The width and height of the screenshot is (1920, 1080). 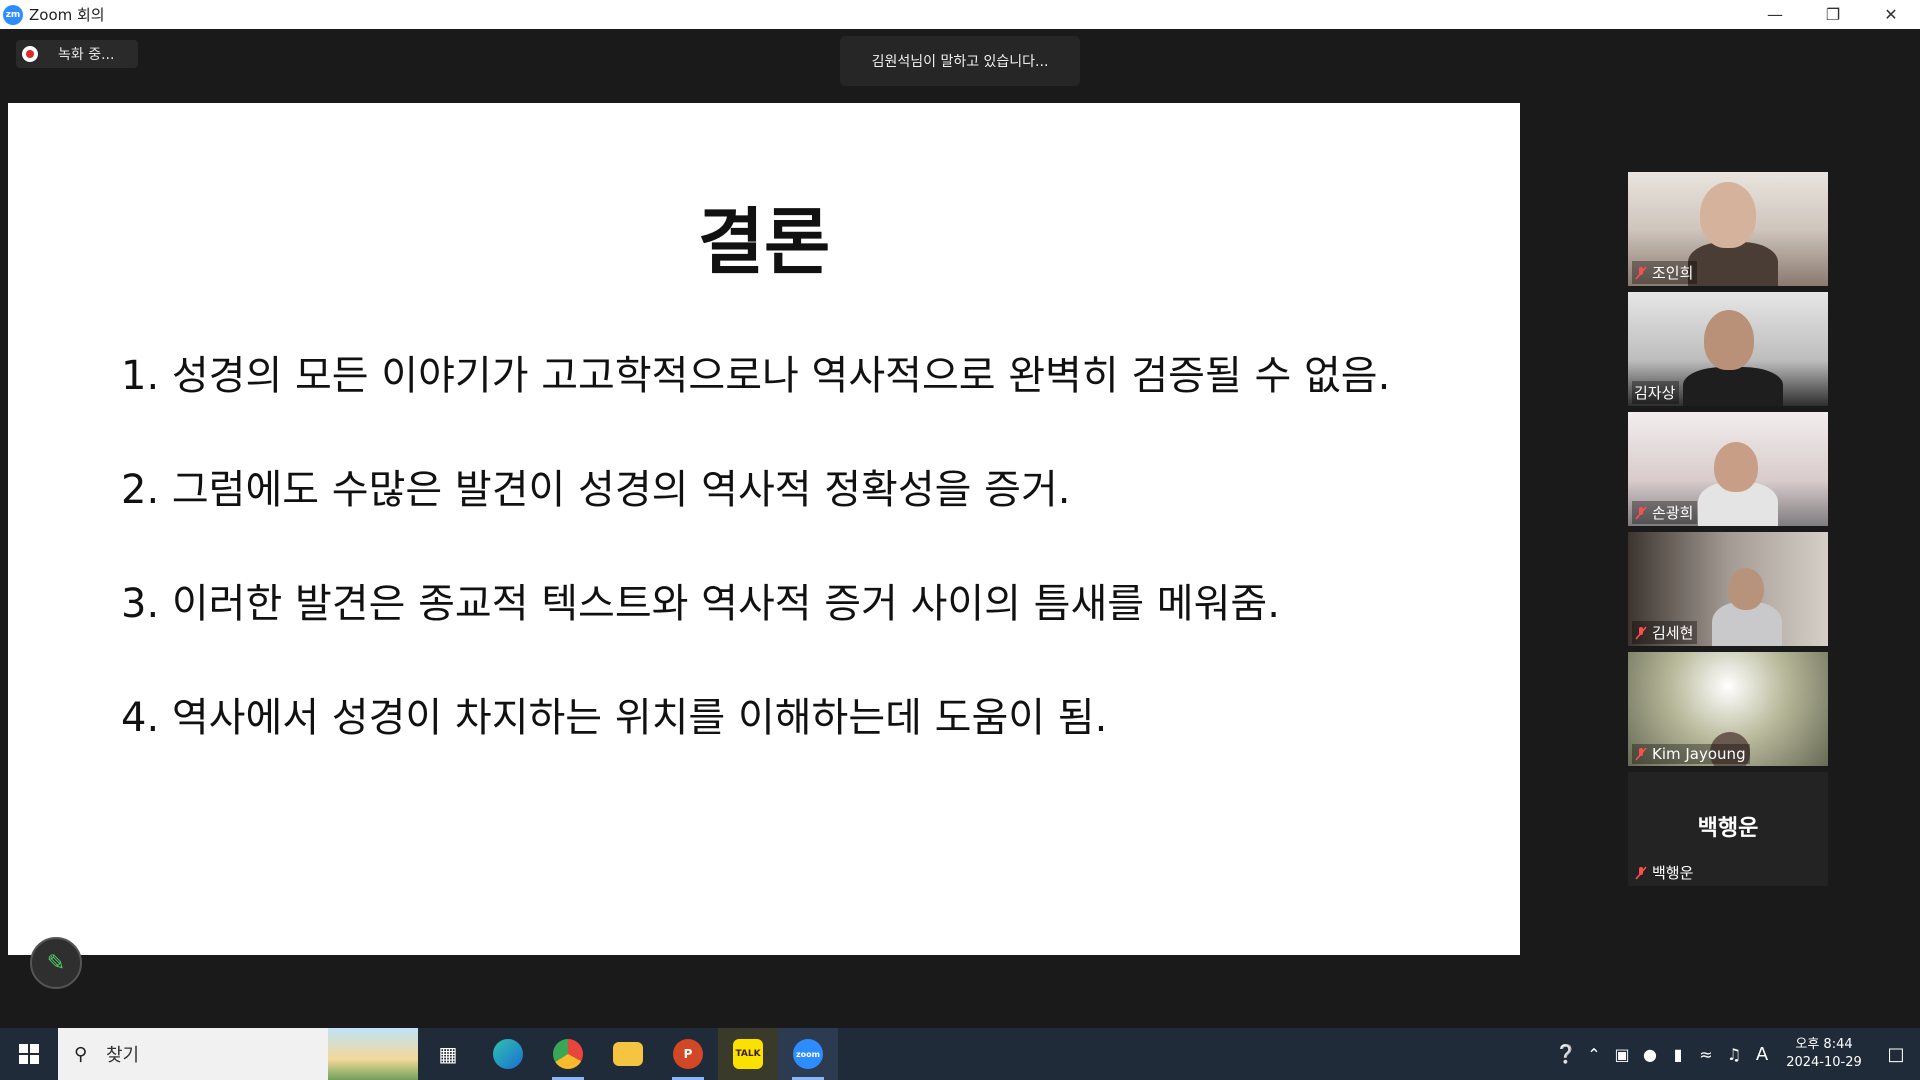 I want to click on participant-name: 김세현, so click(x=1665, y=632).